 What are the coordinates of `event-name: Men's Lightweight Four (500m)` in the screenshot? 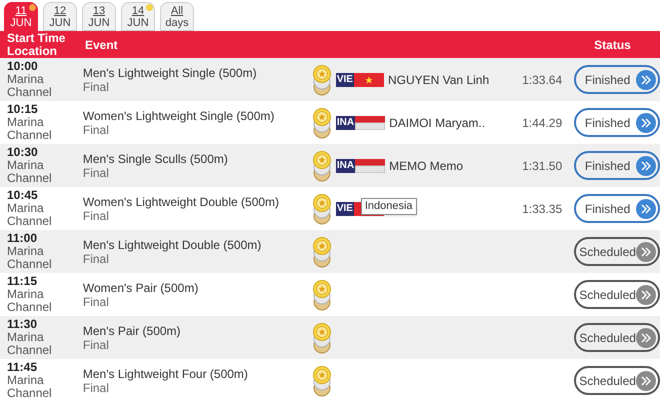 It's located at (165, 374).